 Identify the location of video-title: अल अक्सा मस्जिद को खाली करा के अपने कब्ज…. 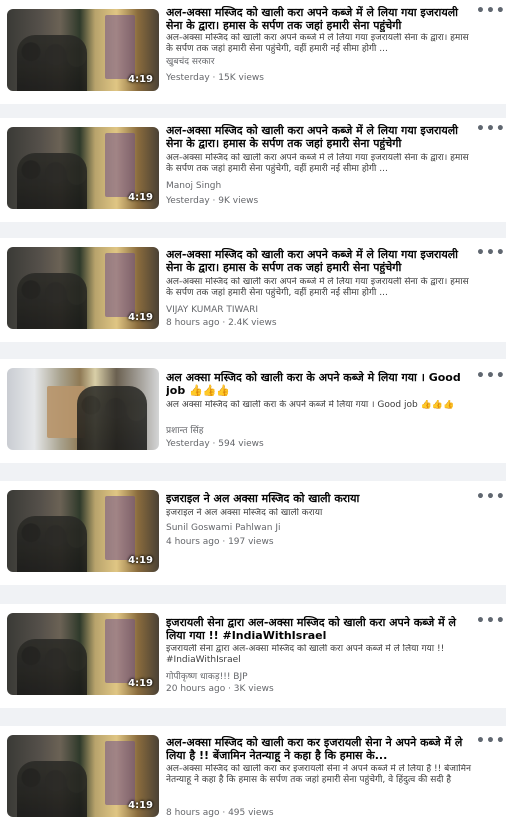
(320, 384).